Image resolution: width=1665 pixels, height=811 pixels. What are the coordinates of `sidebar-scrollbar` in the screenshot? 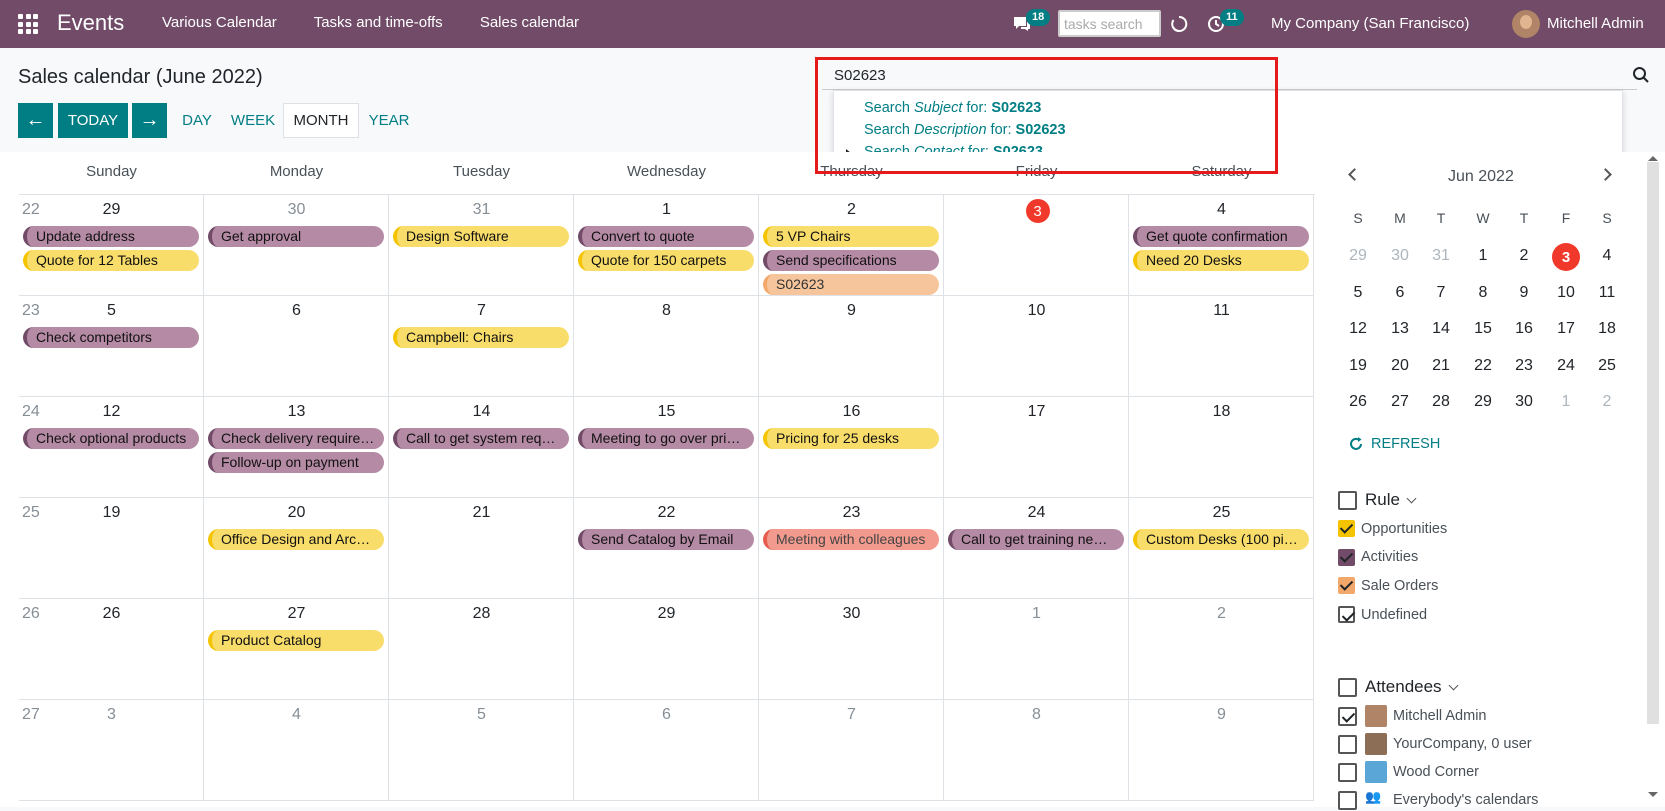 It's located at (1653, 443).